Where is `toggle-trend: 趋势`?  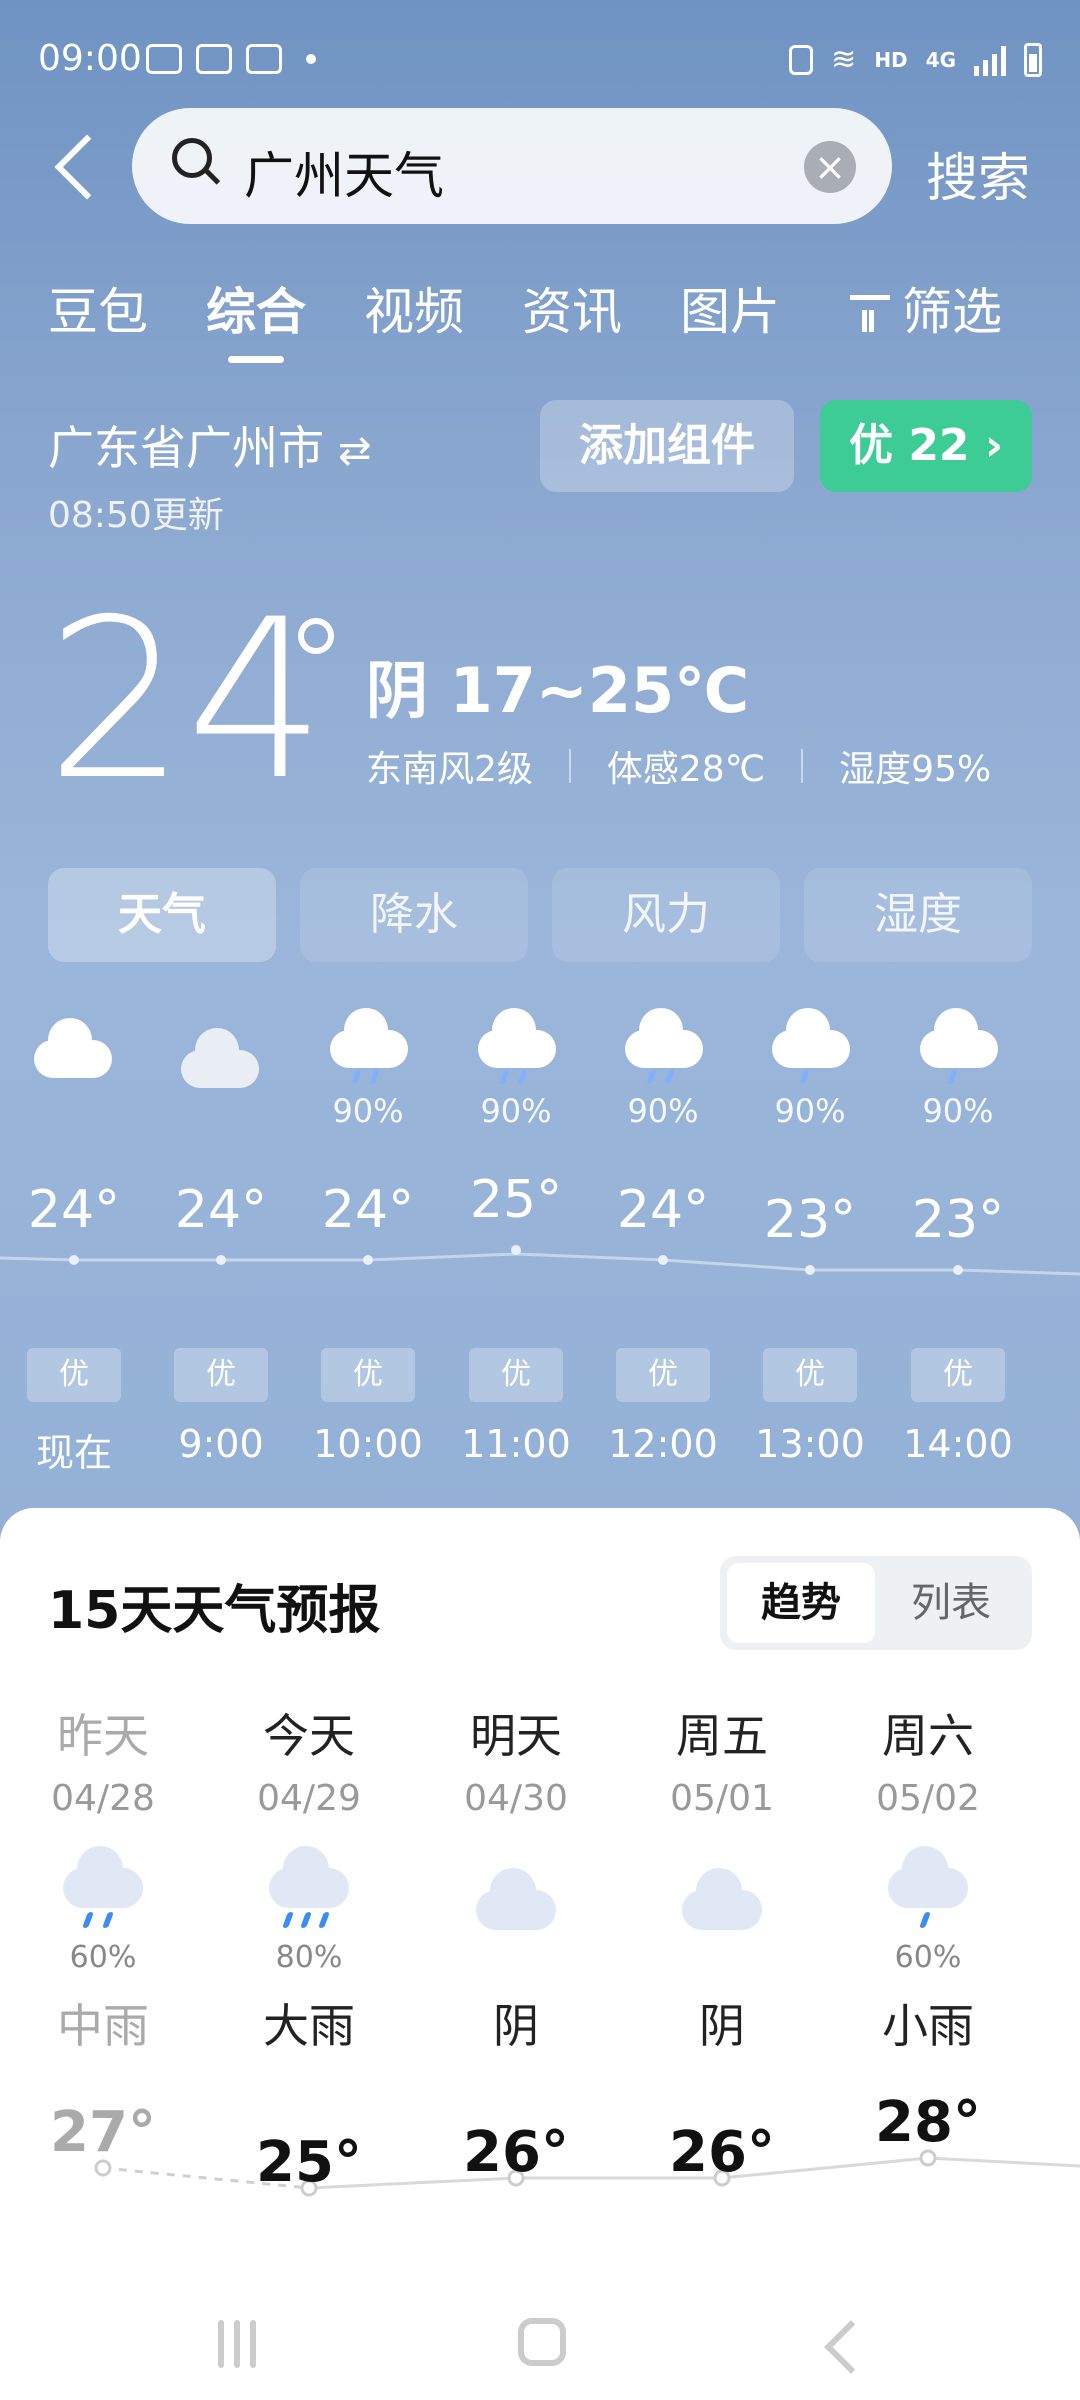
toggle-trend: 趋势 is located at coordinates (801, 1603).